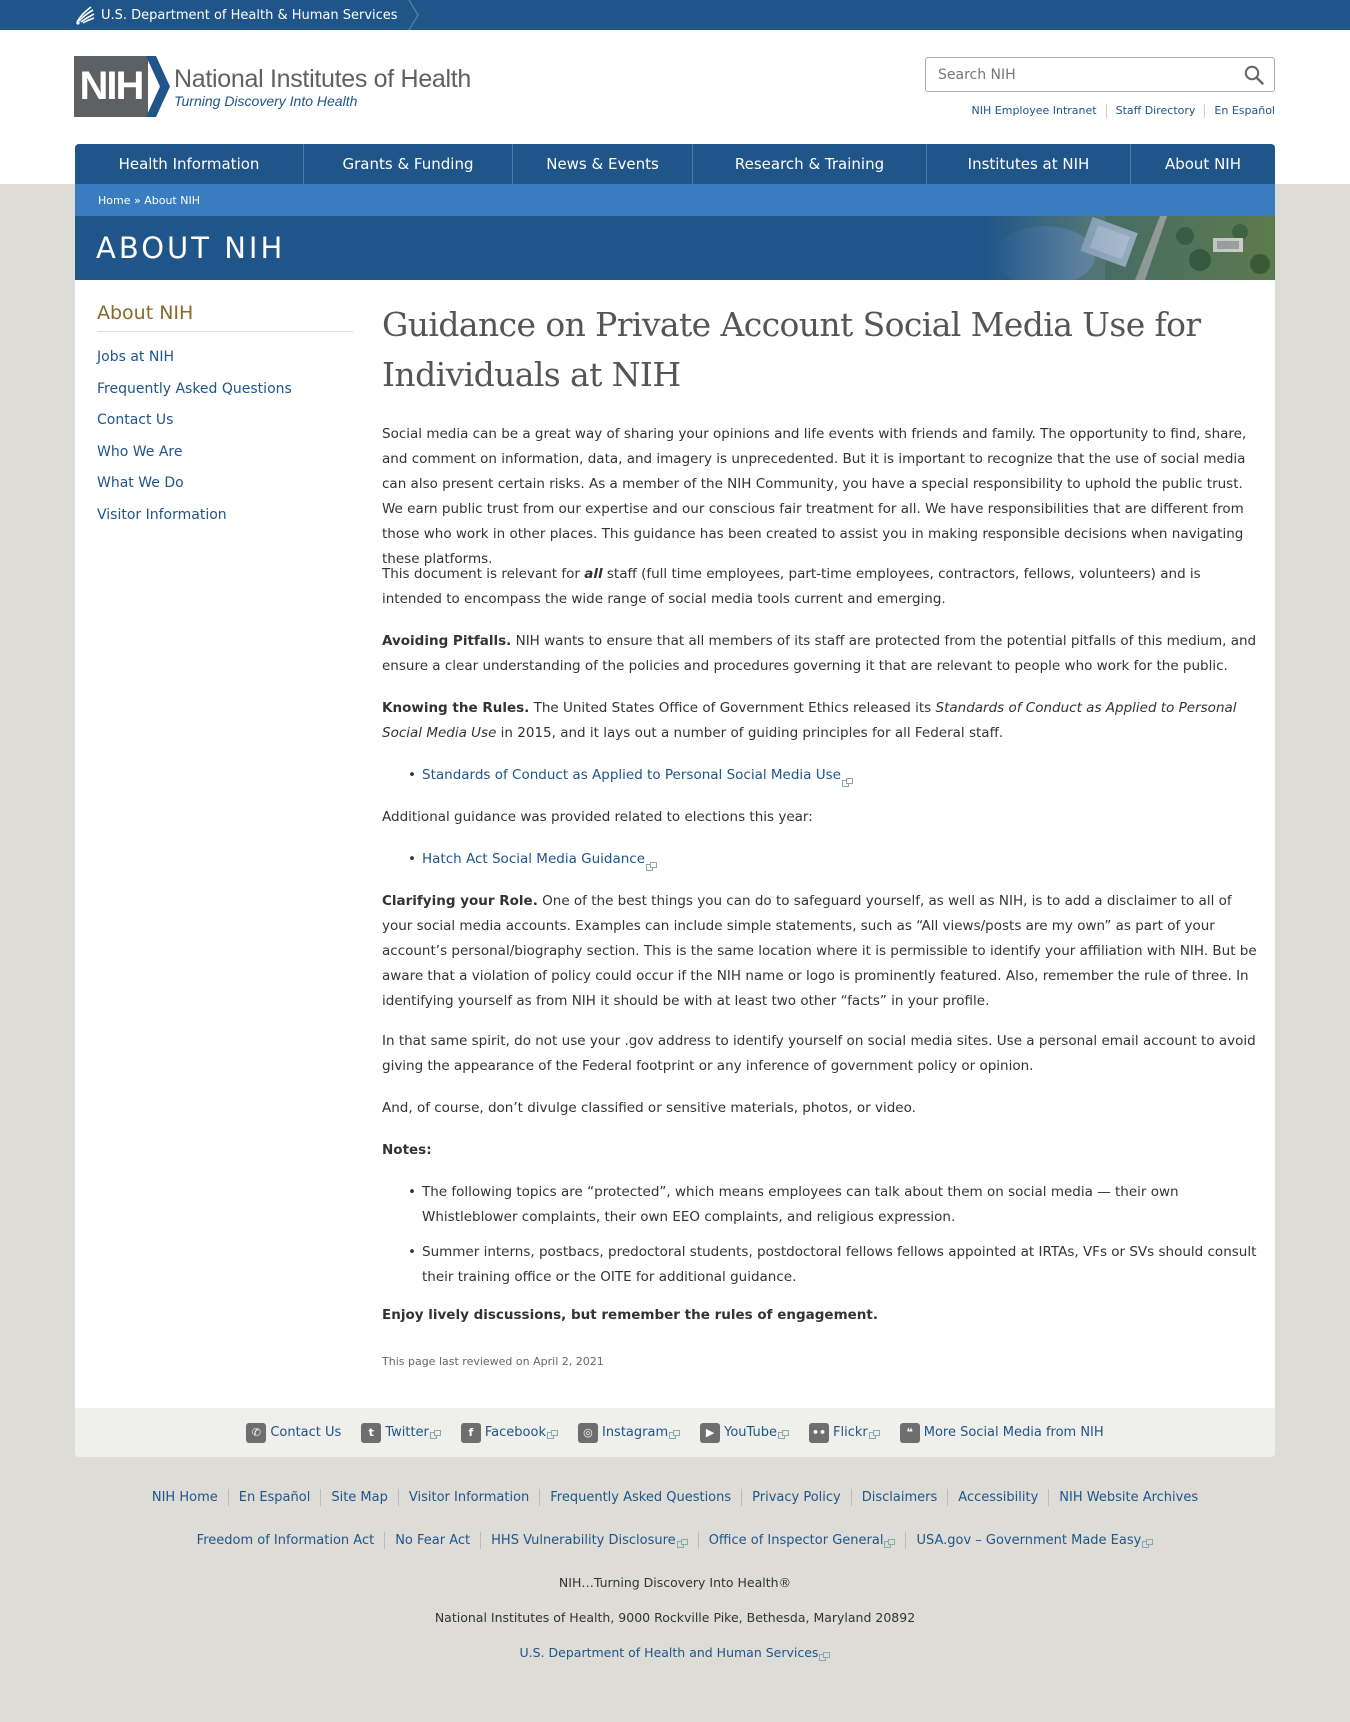  Describe the element at coordinates (139, 452) in the screenshot. I see `sidebar-link: Who We Are` at that location.